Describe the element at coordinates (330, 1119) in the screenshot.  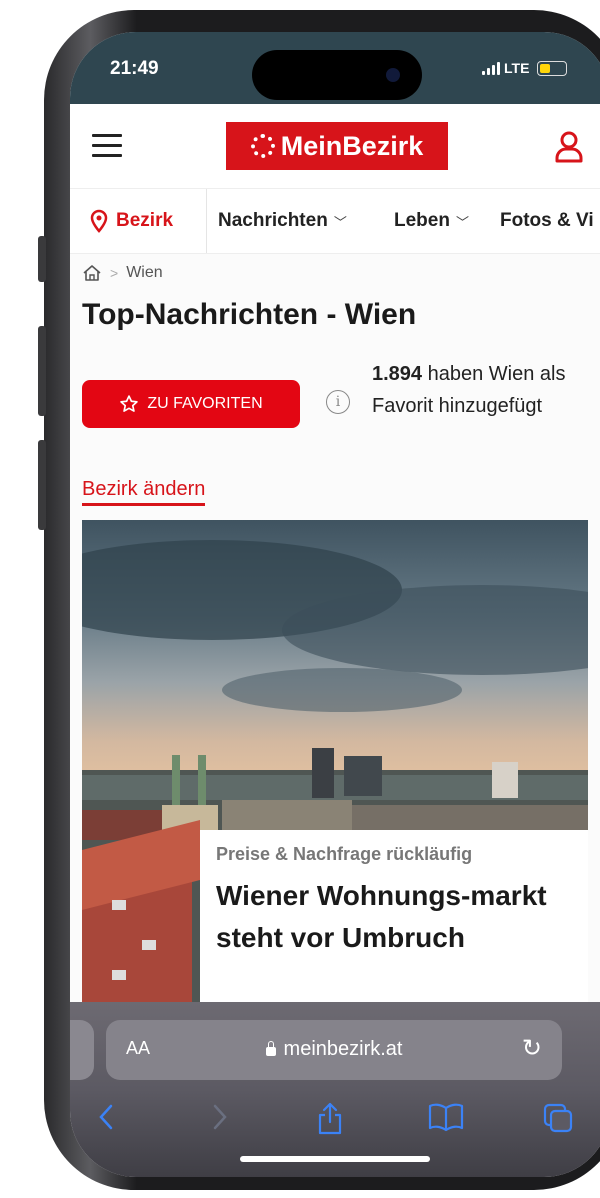
I see `share-icon` at that location.